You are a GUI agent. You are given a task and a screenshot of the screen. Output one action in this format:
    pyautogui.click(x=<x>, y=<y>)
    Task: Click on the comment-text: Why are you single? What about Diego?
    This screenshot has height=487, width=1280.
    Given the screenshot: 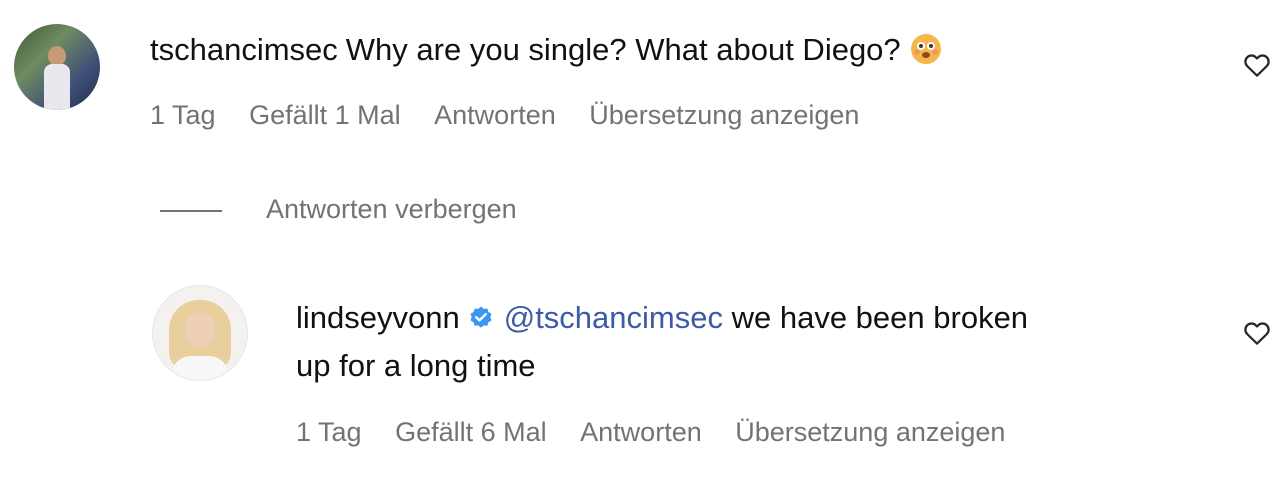 What is the action you would take?
    pyautogui.click(x=623, y=49)
    